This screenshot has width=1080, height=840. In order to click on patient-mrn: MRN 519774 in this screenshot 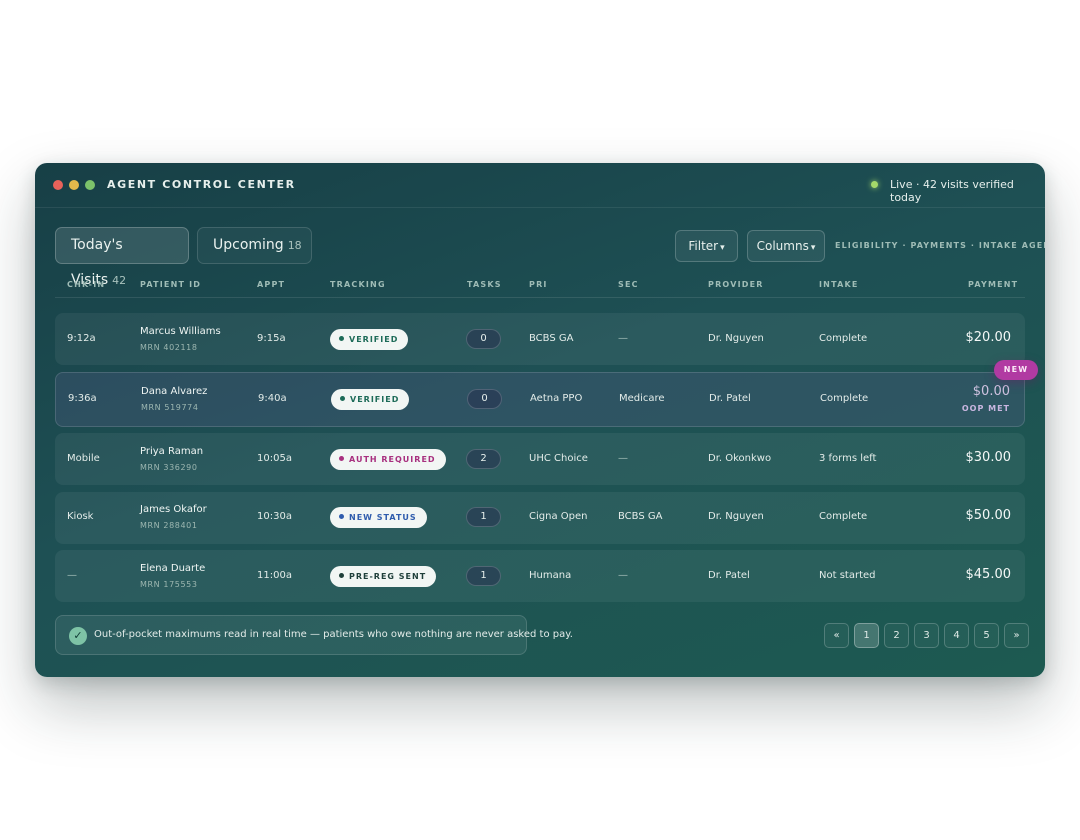, I will do `click(170, 407)`.